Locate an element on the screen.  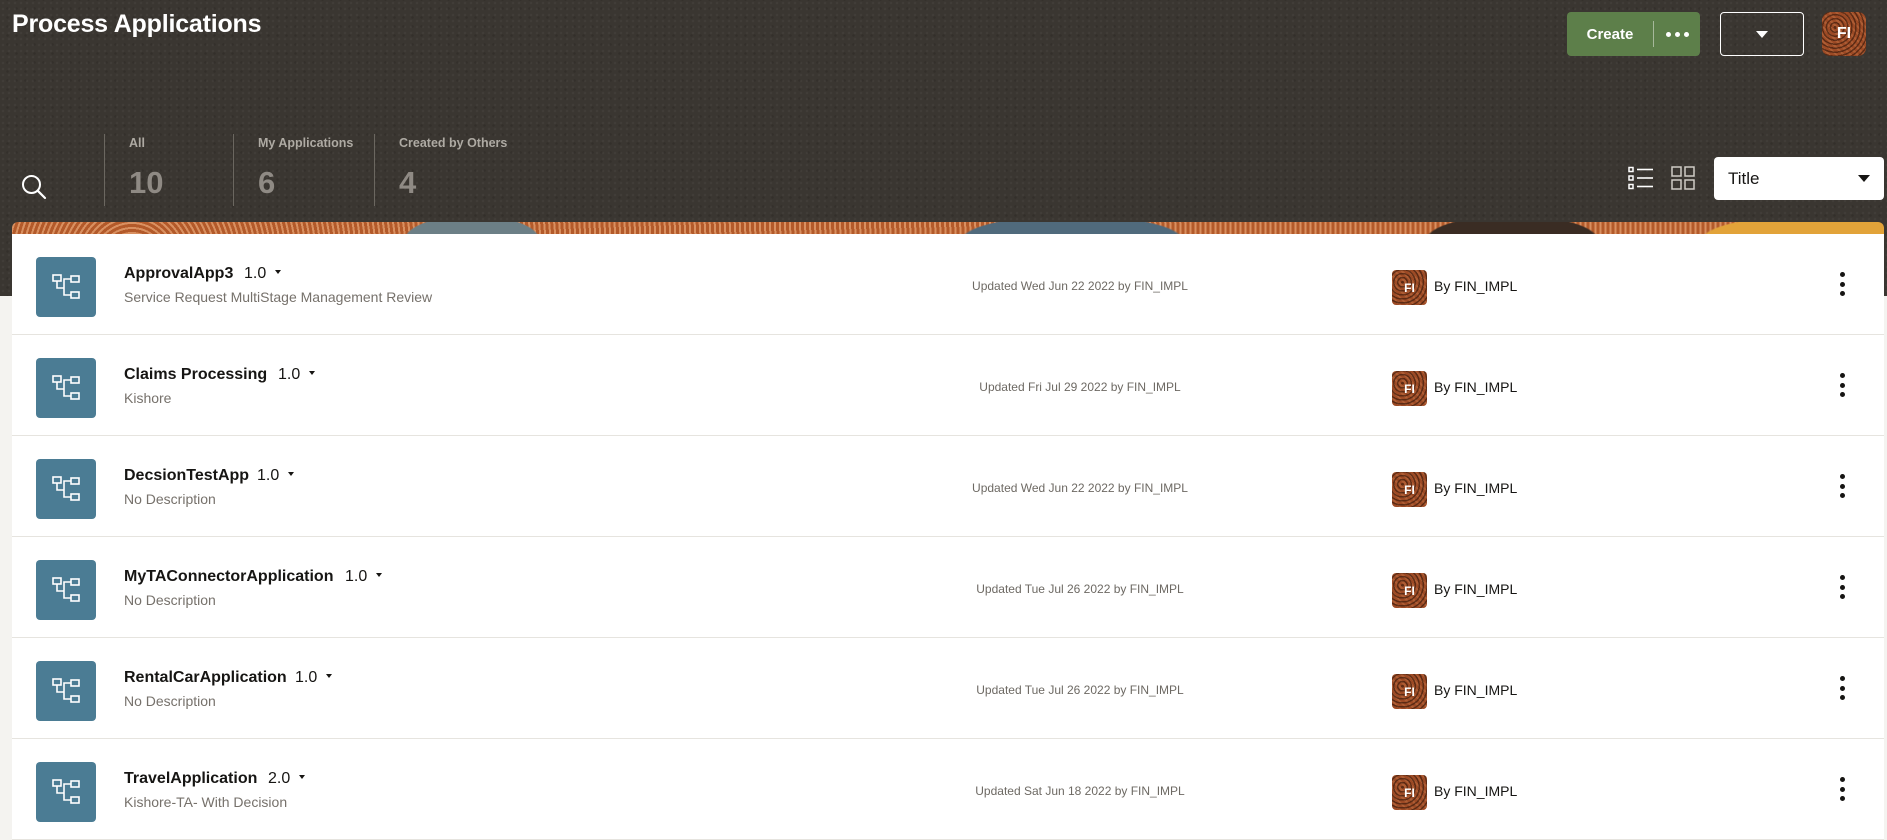
app-name: Claims Processing is located at coordinates (195, 375).